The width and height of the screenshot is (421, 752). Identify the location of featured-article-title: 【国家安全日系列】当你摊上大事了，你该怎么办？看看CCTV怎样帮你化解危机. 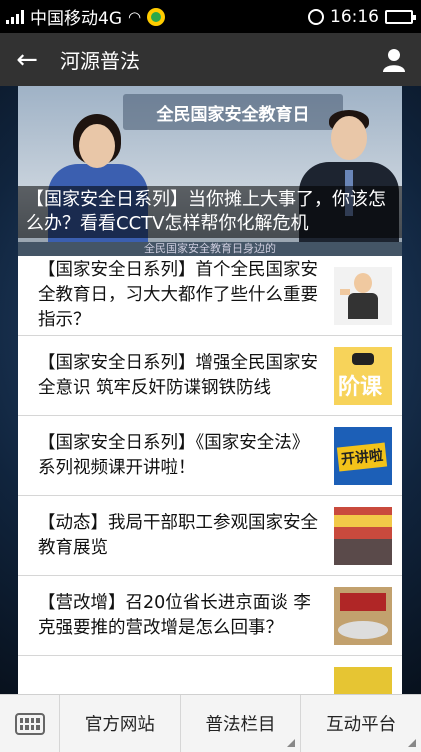
(210, 212).